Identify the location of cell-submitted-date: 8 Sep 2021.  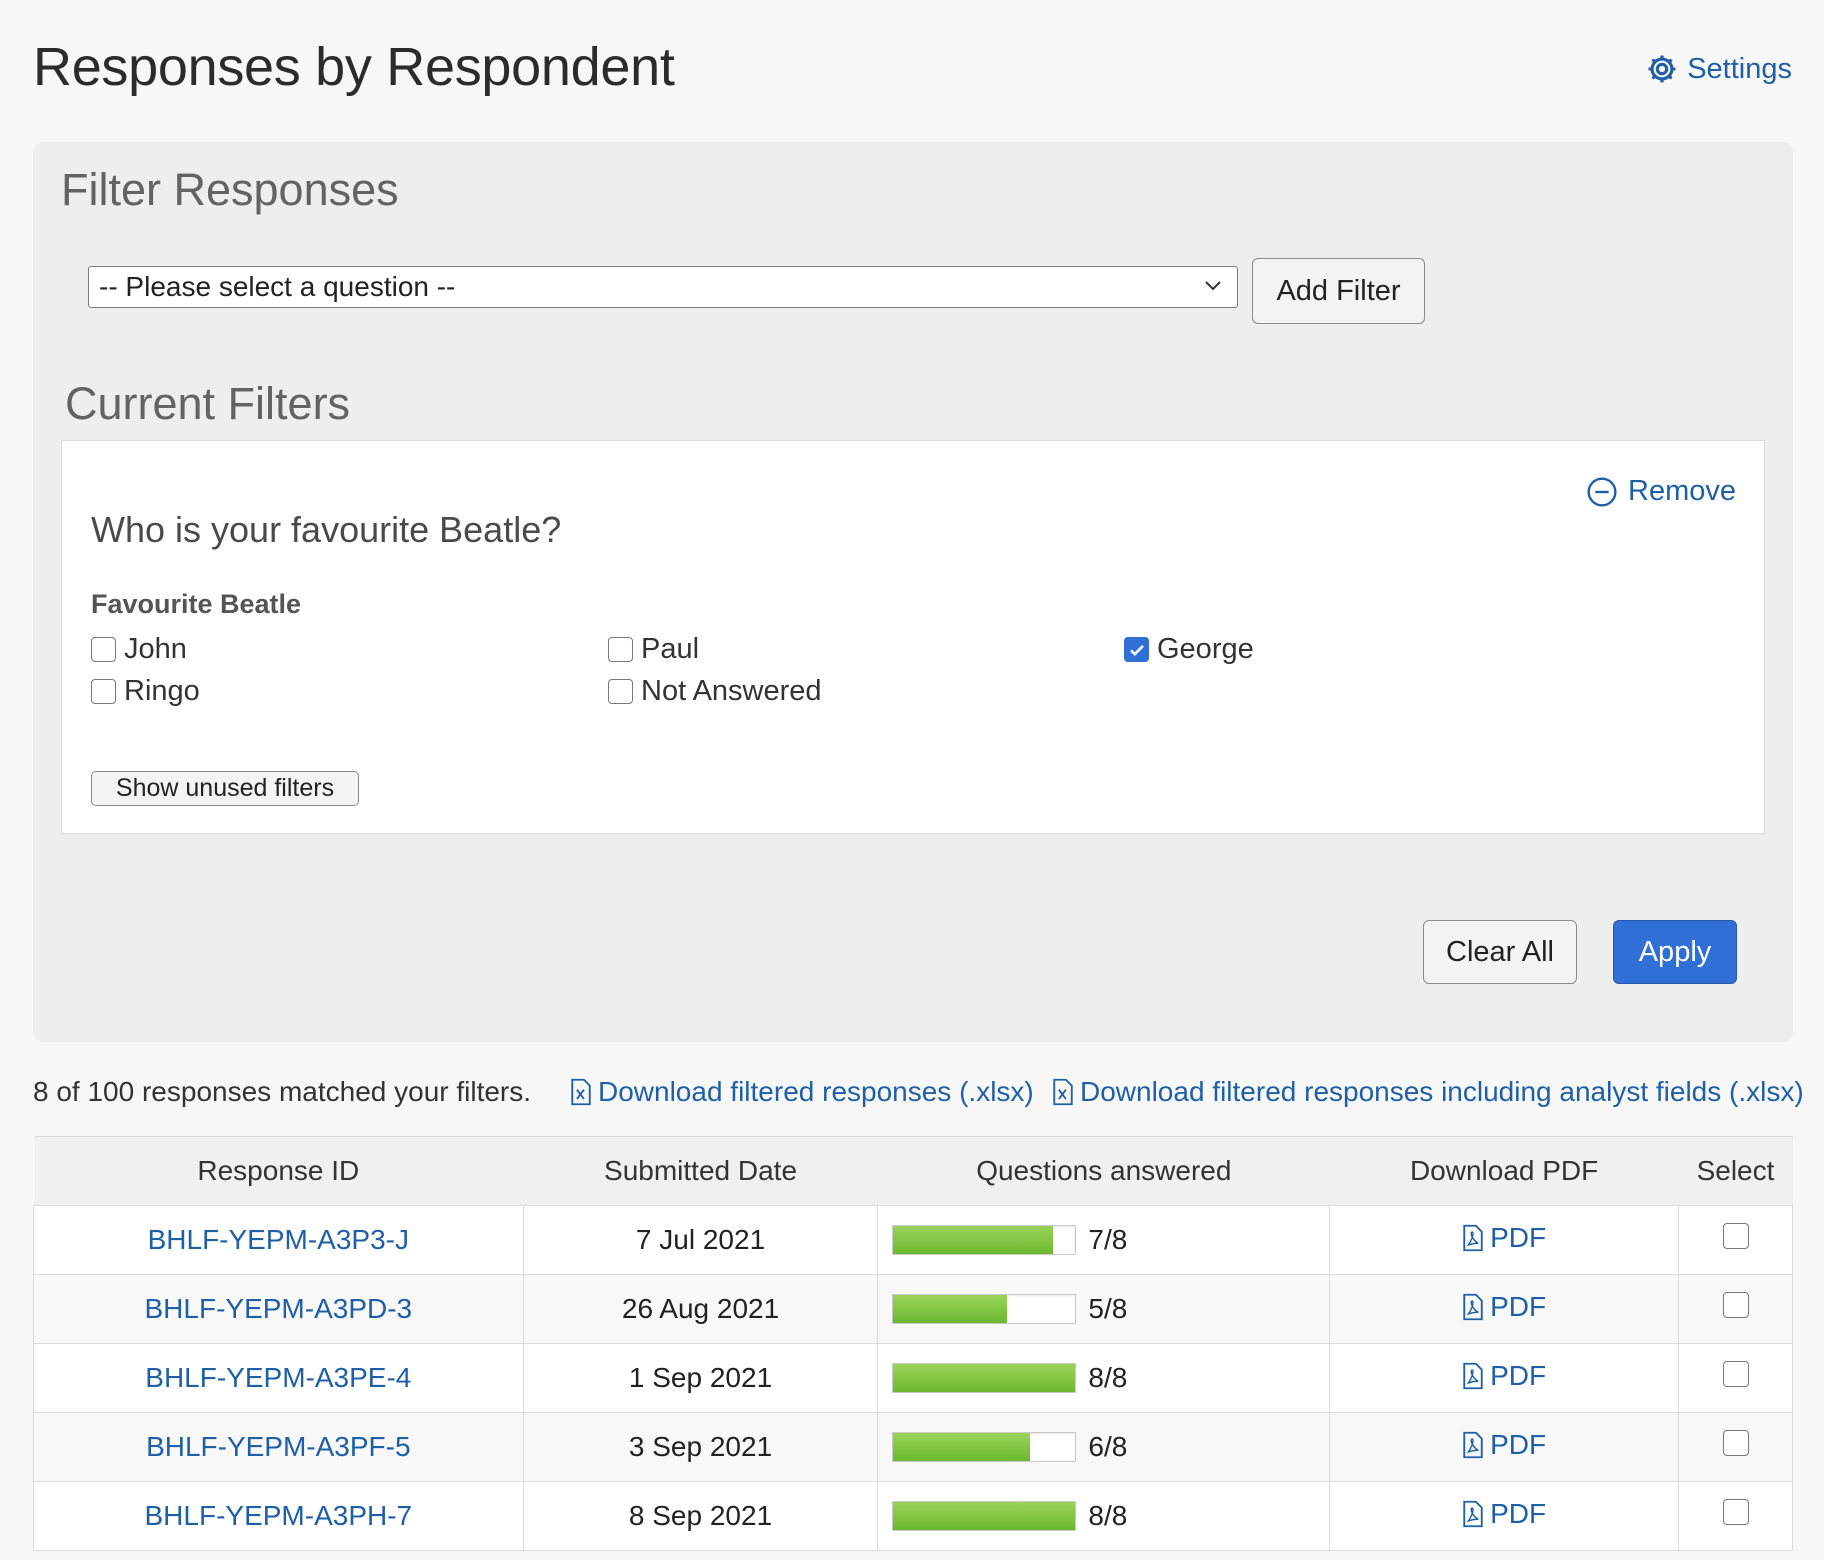
(700, 1516).